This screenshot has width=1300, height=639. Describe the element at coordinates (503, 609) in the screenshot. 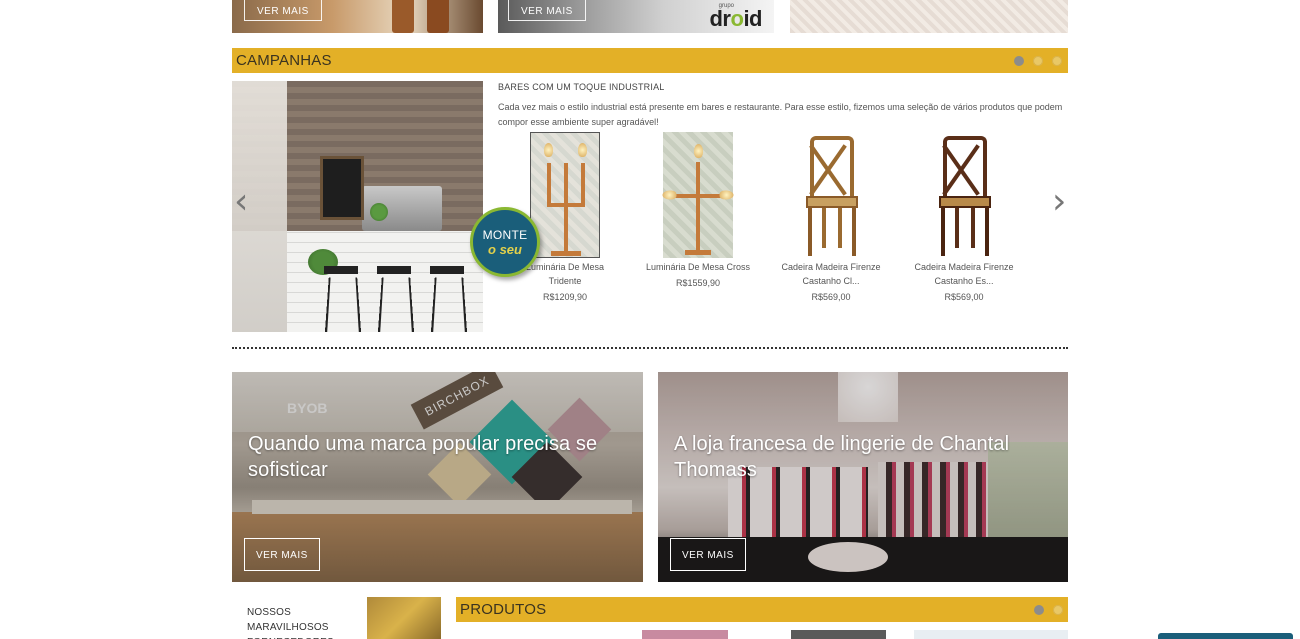

I see `section-title: PRODUTOS` at that location.